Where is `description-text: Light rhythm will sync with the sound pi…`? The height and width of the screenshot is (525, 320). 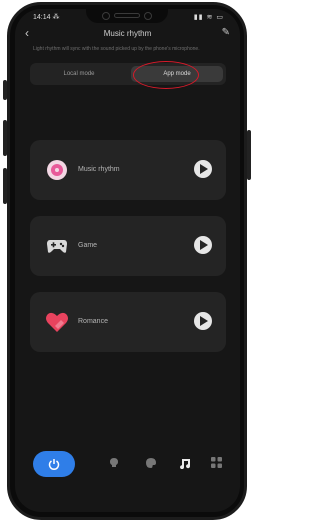 description-text: Light rhythm will sync with the sound pi… is located at coordinates (116, 49).